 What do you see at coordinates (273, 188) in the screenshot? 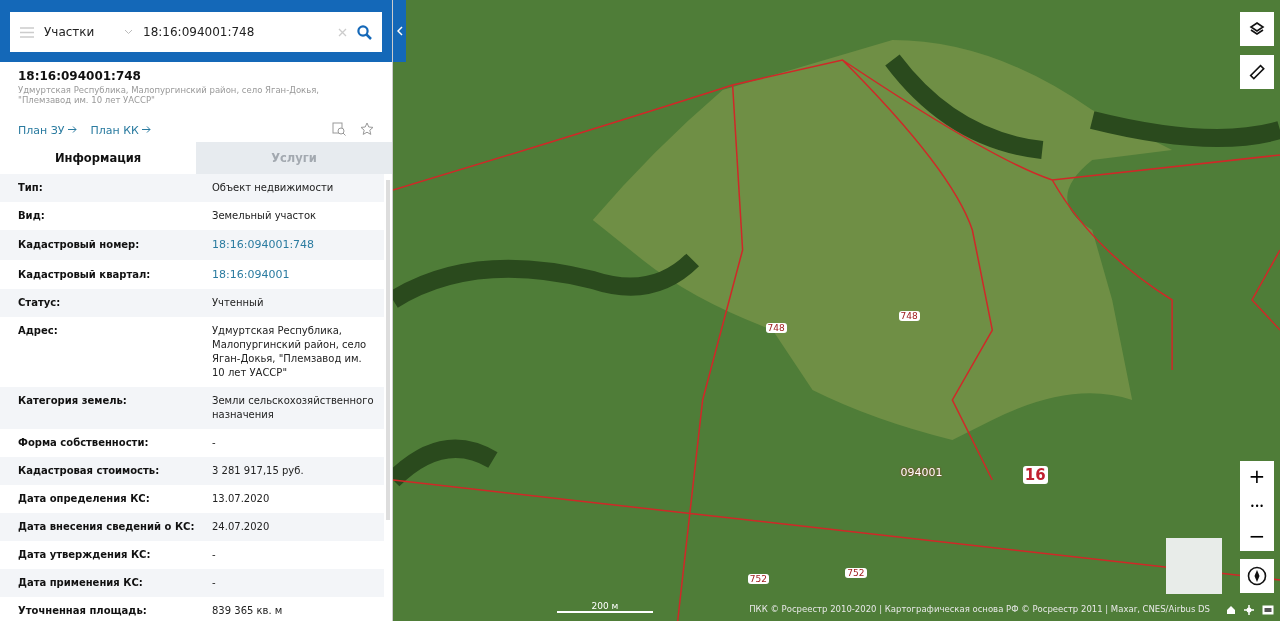
I see `field-value: Объект недвижимости` at bounding box center [273, 188].